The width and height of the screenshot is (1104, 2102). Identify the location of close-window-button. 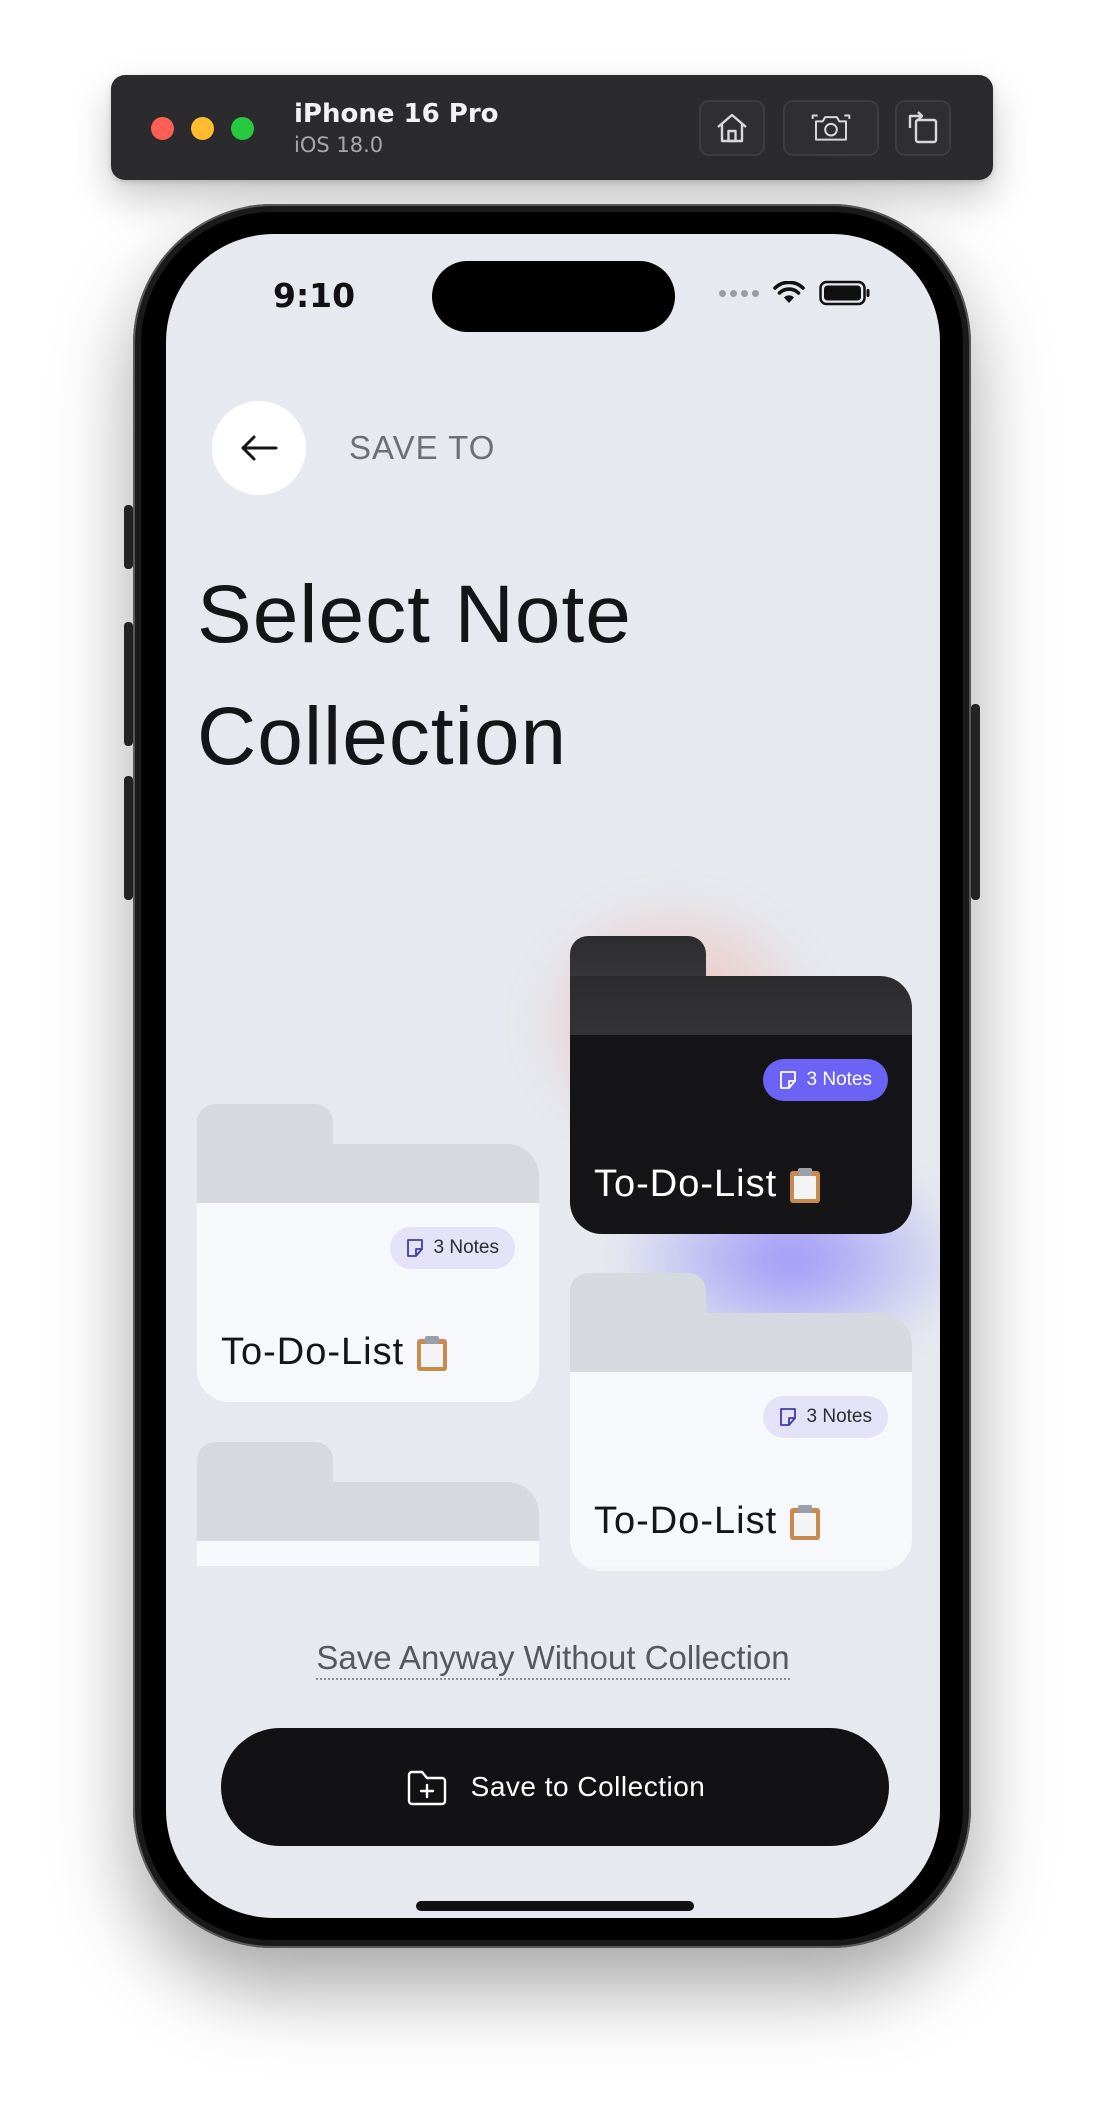
(162, 128).